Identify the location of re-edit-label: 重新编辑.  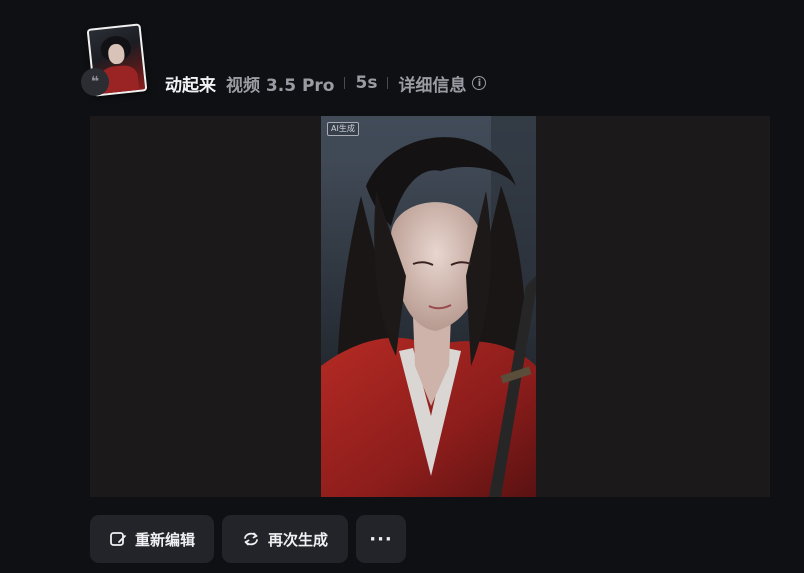
(164, 539).